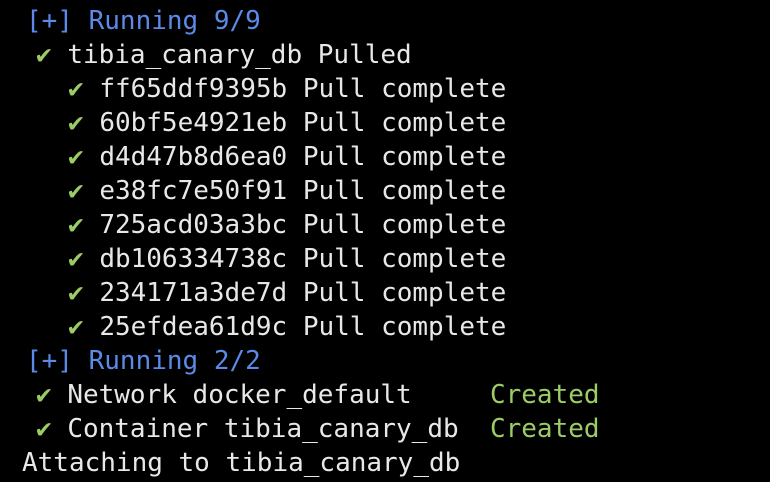  I want to click on image-pulled-line: ✔ tibia_canary_db Pulled, so click(224, 55).